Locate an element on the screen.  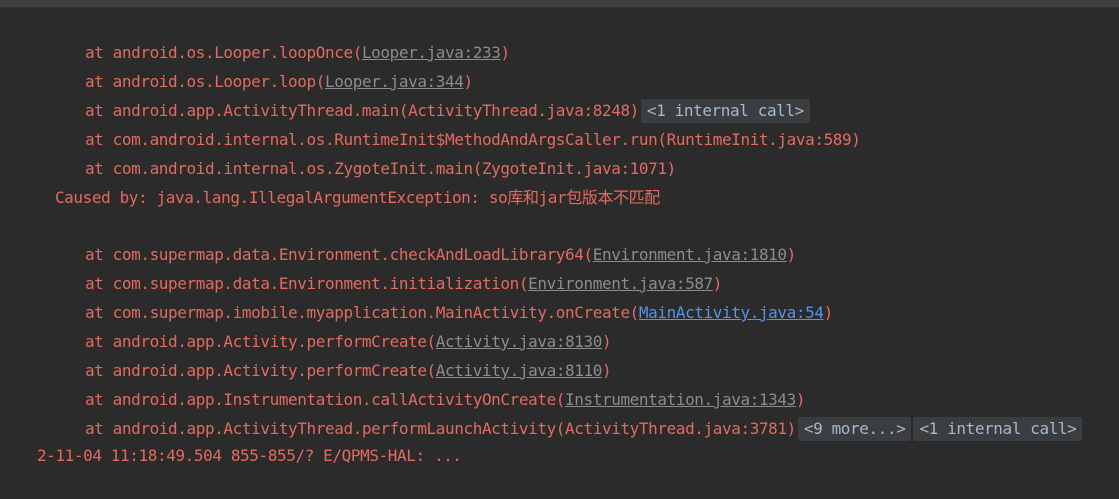
project-source-link: MainActivity.java:54 is located at coordinates (731, 312).